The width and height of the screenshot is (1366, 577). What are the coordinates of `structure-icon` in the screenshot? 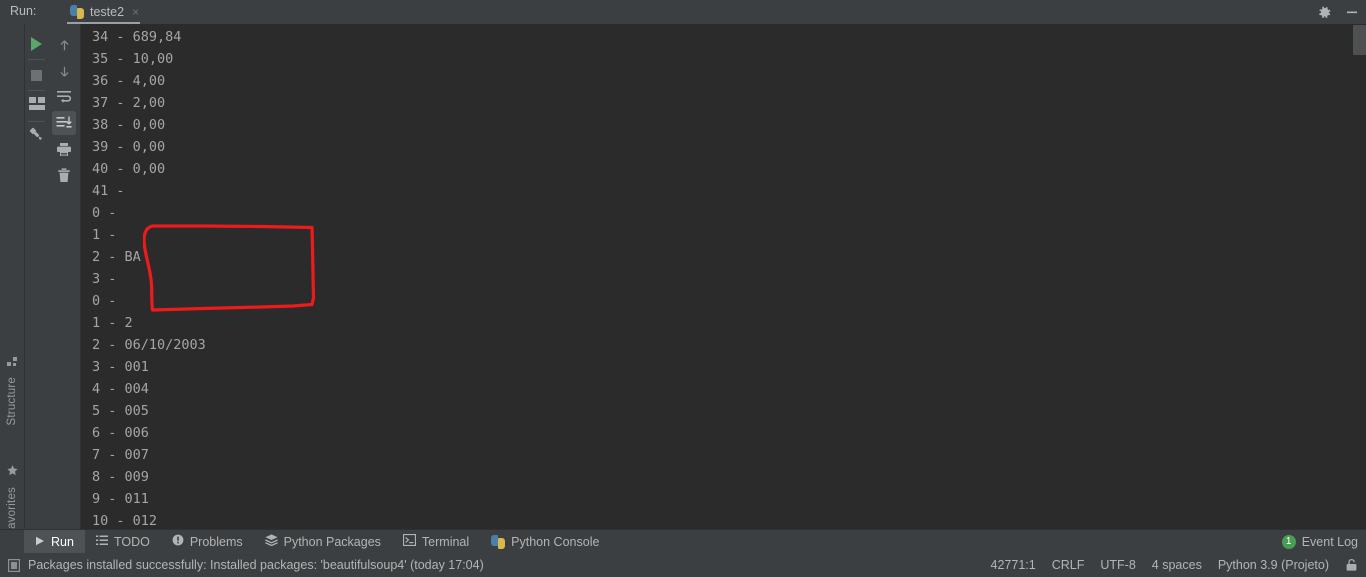 It's located at (12, 363).